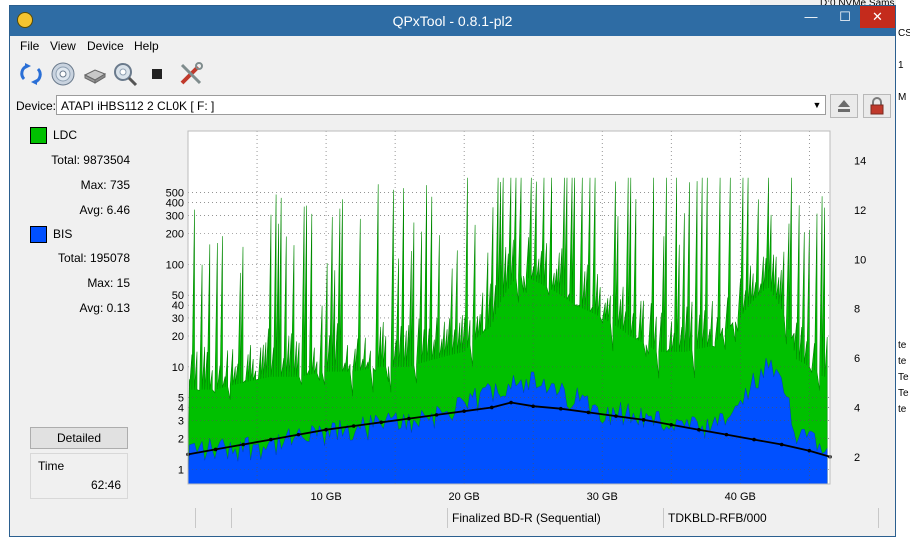 This screenshot has width=910, height=542. I want to click on device-select-value: ATAPI iHBS112 2 CL0K [ F: ], so click(138, 106).